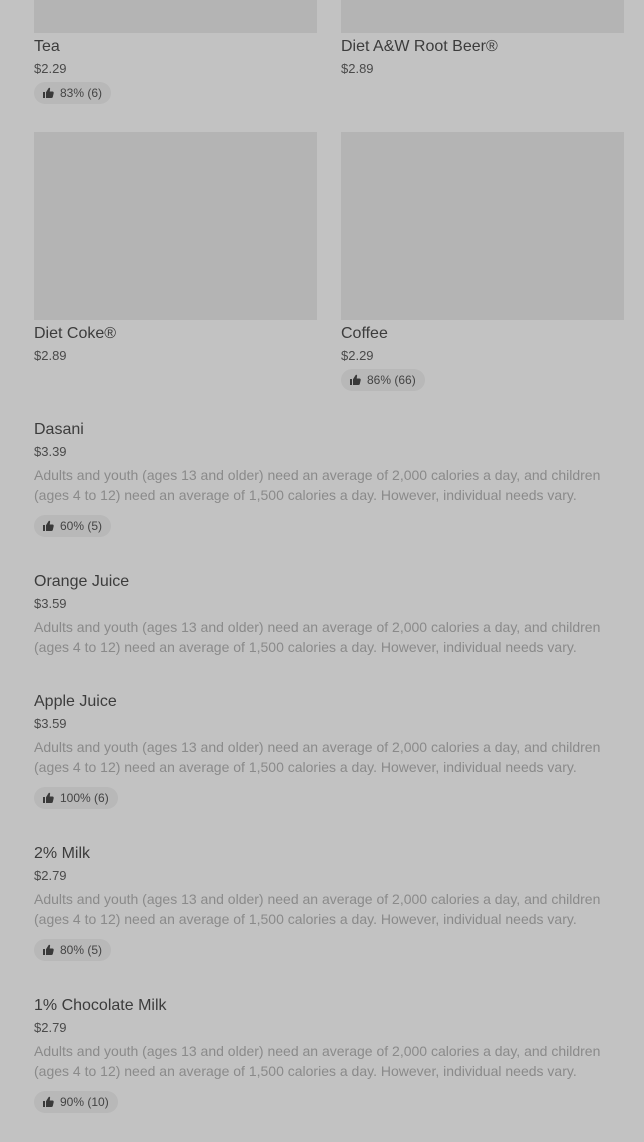  I want to click on rating-text: 80% (5), so click(81, 950).